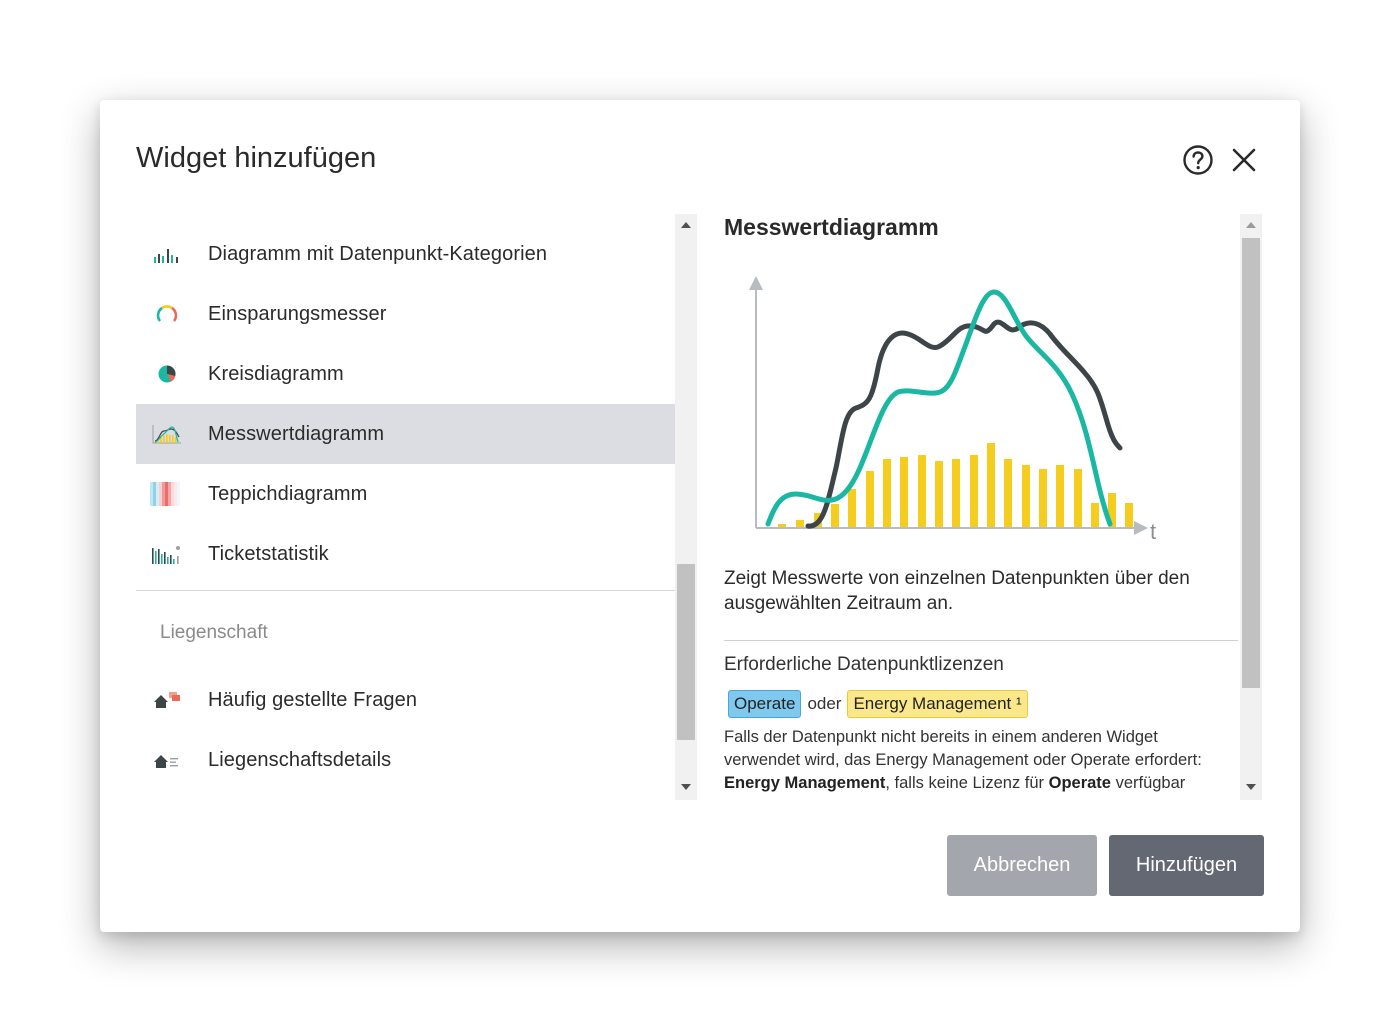  What do you see at coordinates (167, 374) in the screenshot?
I see `pie-chart-icon` at bounding box center [167, 374].